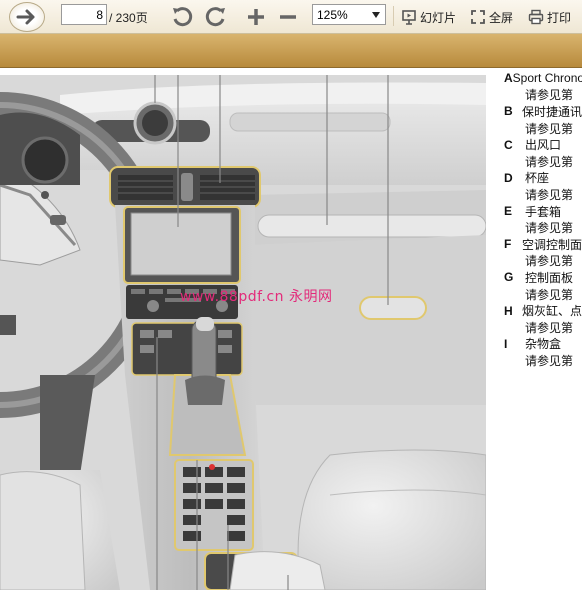  I want to click on legend-letter: E, so click(508, 211).